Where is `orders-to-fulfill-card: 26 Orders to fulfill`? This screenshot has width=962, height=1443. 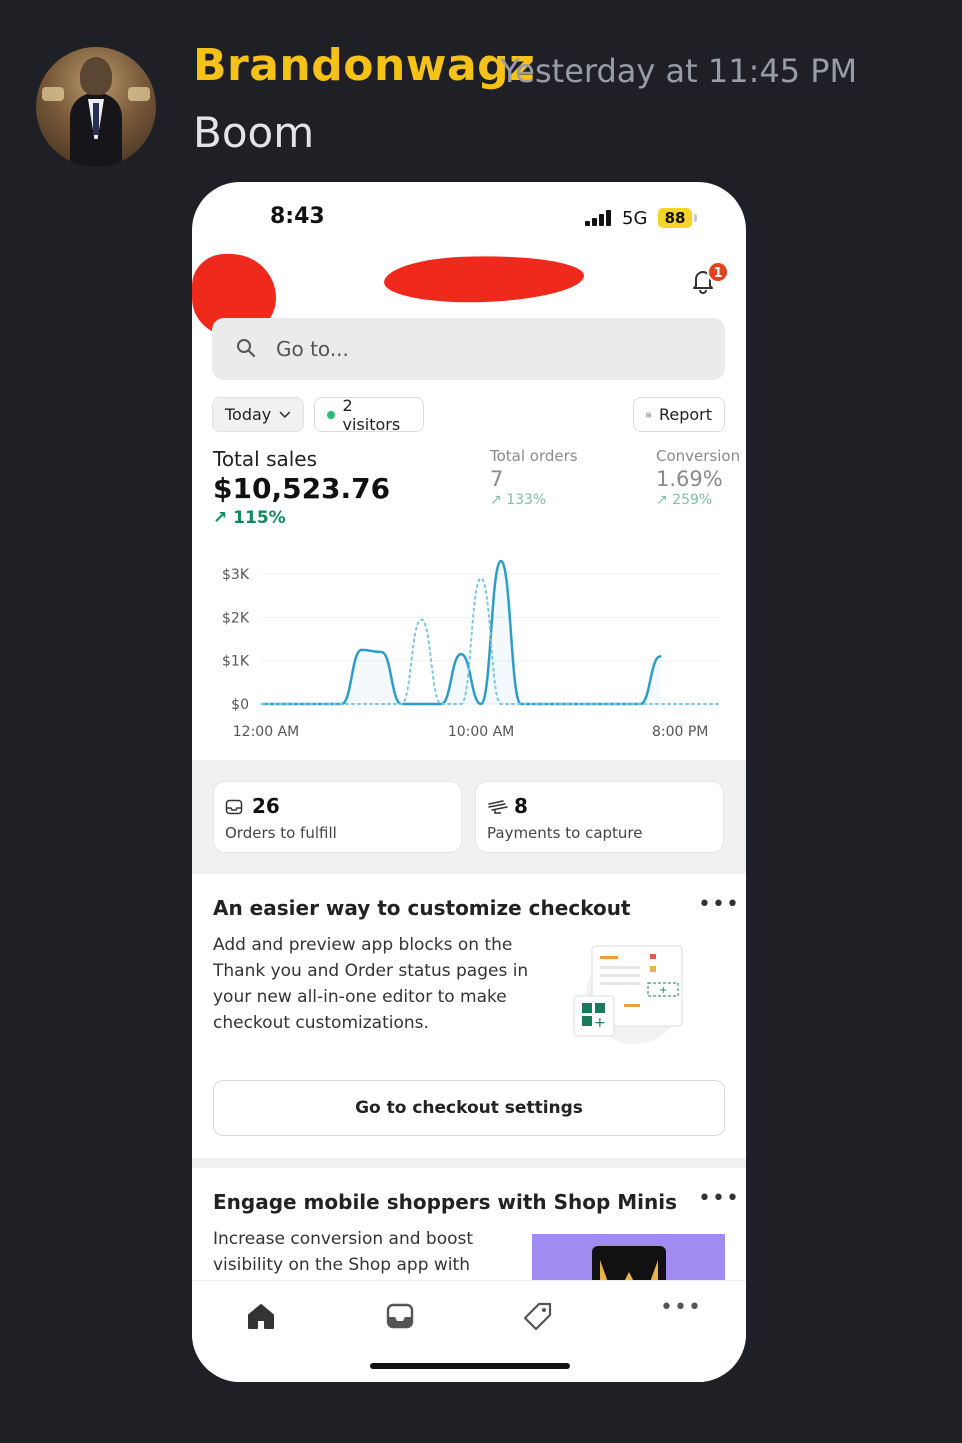 orders-to-fulfill-card: 26 Orders to fulfill is located at coordinates (337, 817).